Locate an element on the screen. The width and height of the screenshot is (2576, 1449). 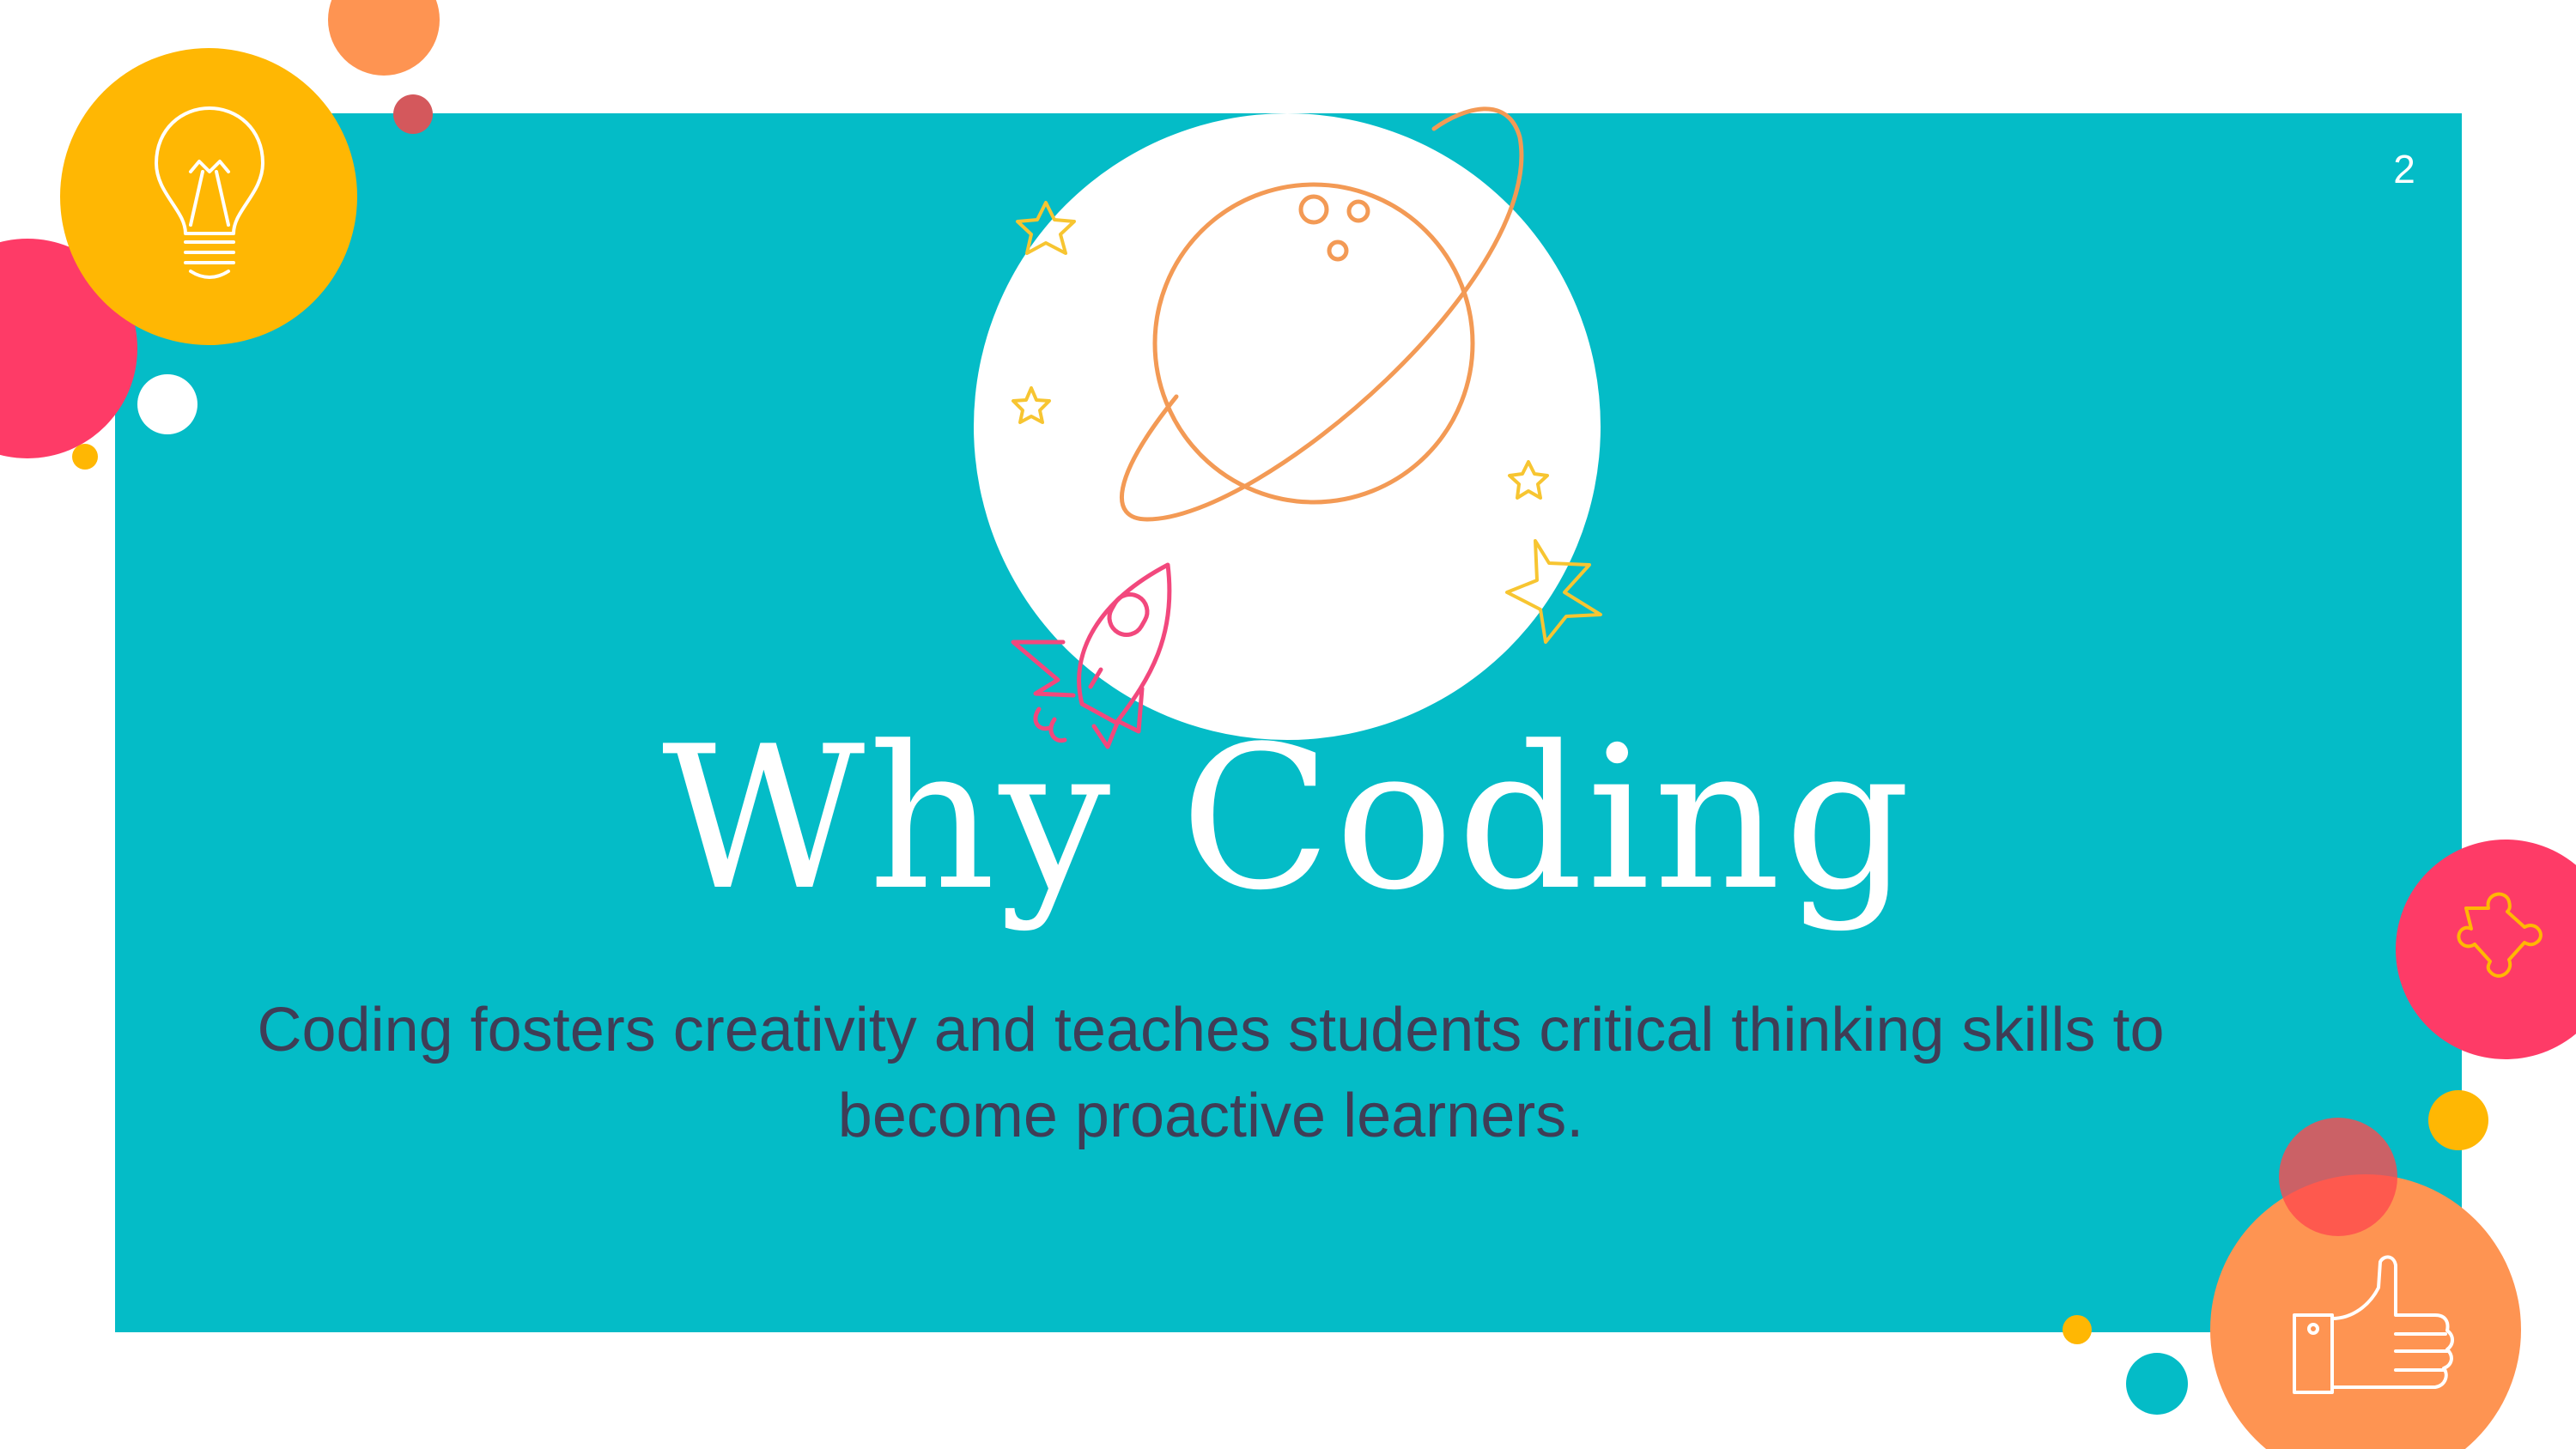
star-icons is located at coordinates (1307, 422).